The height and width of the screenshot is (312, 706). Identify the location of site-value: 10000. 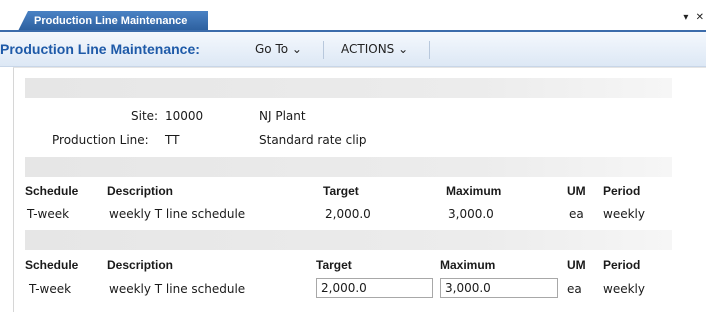
(184, 116).